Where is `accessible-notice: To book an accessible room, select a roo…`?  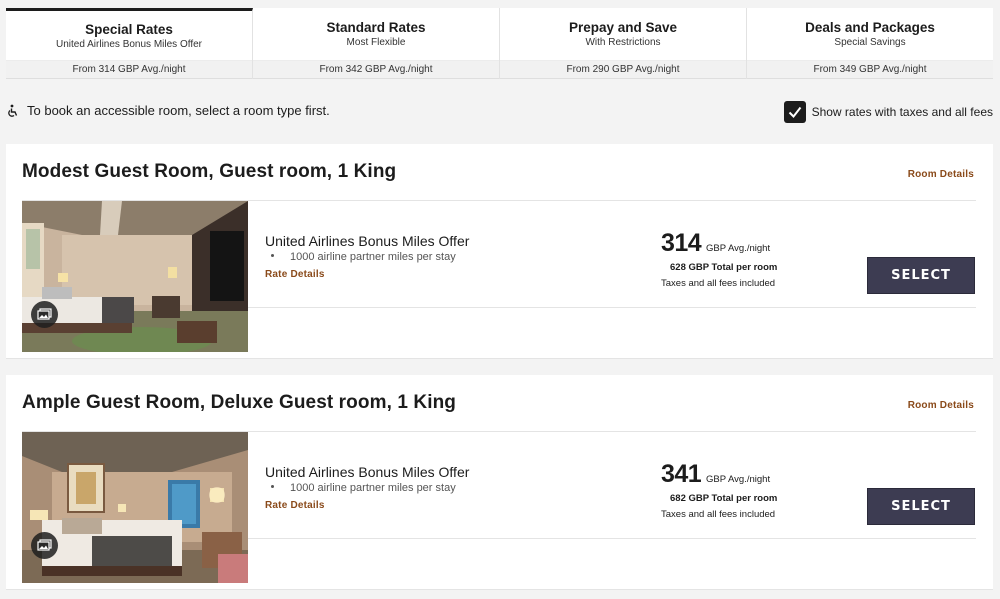
accessible-notice: To book an accessible room, select a roo… is located at coordinates (168, 110).